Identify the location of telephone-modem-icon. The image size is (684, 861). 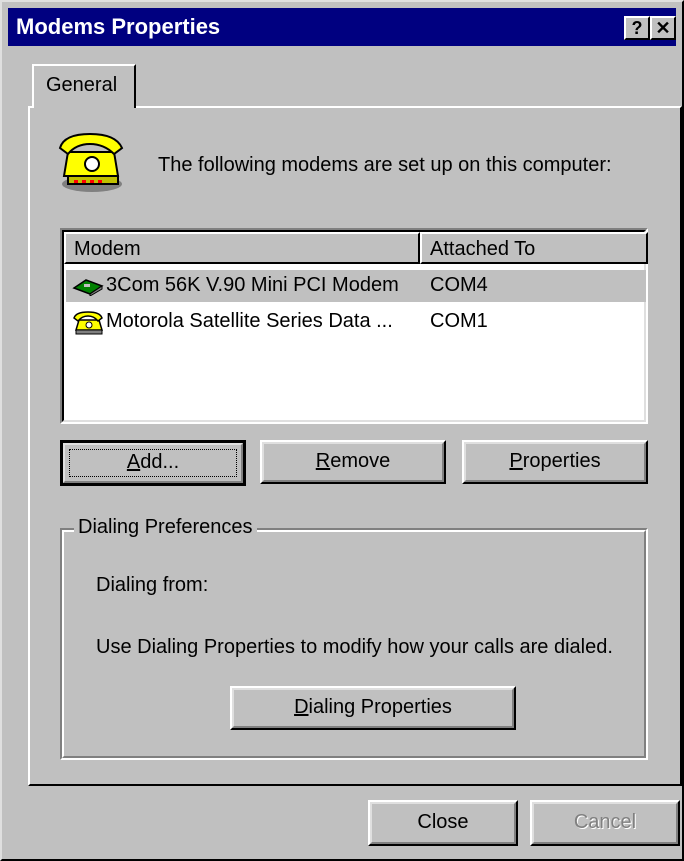
(88, 323).